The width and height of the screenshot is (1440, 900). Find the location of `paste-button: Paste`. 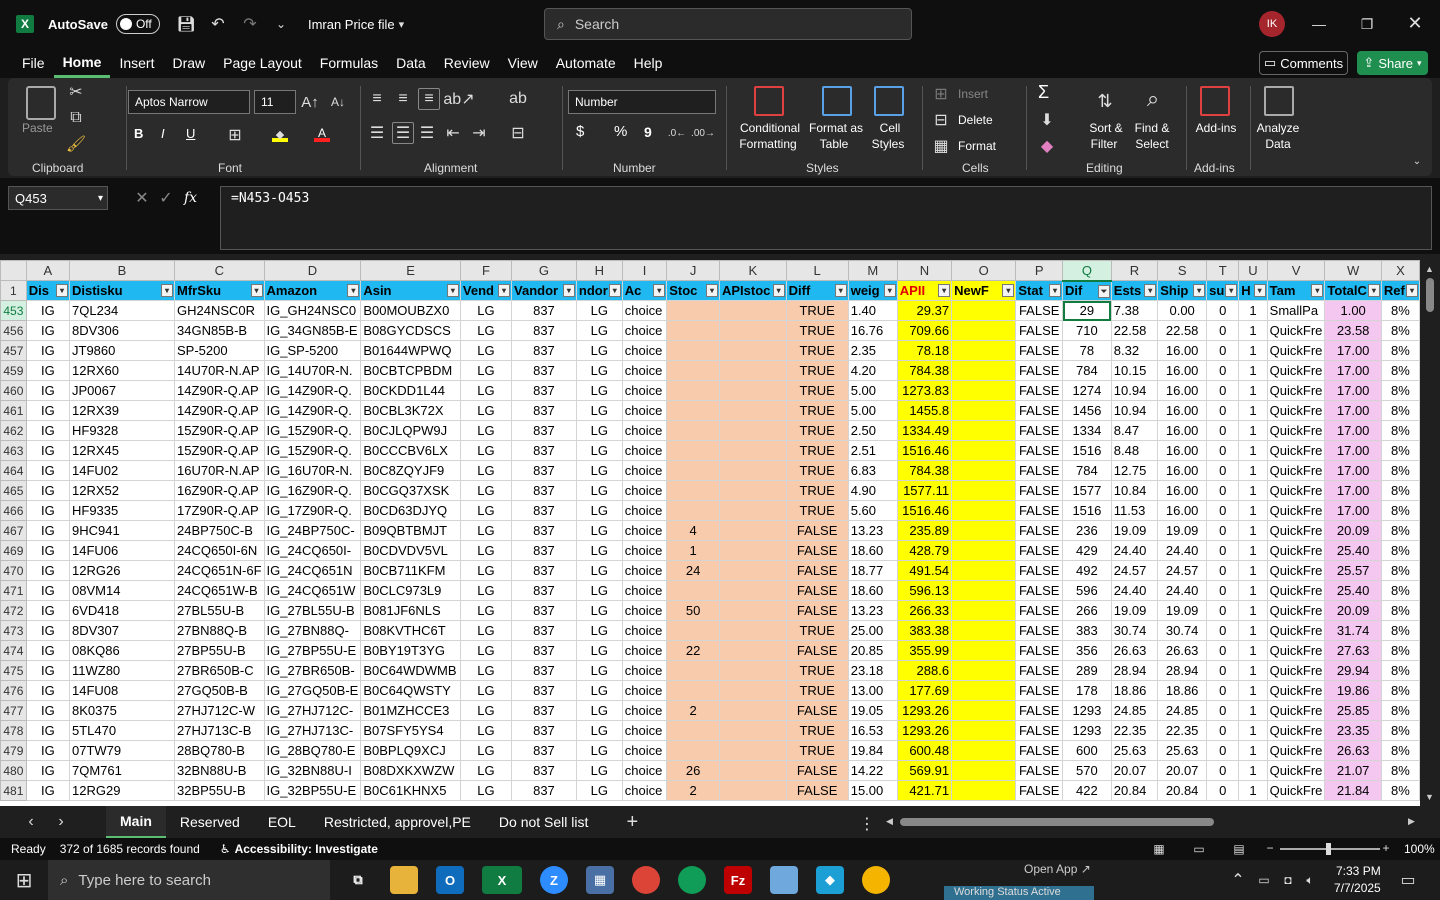

paste-button: Paste is located at coordinates (37, 128).